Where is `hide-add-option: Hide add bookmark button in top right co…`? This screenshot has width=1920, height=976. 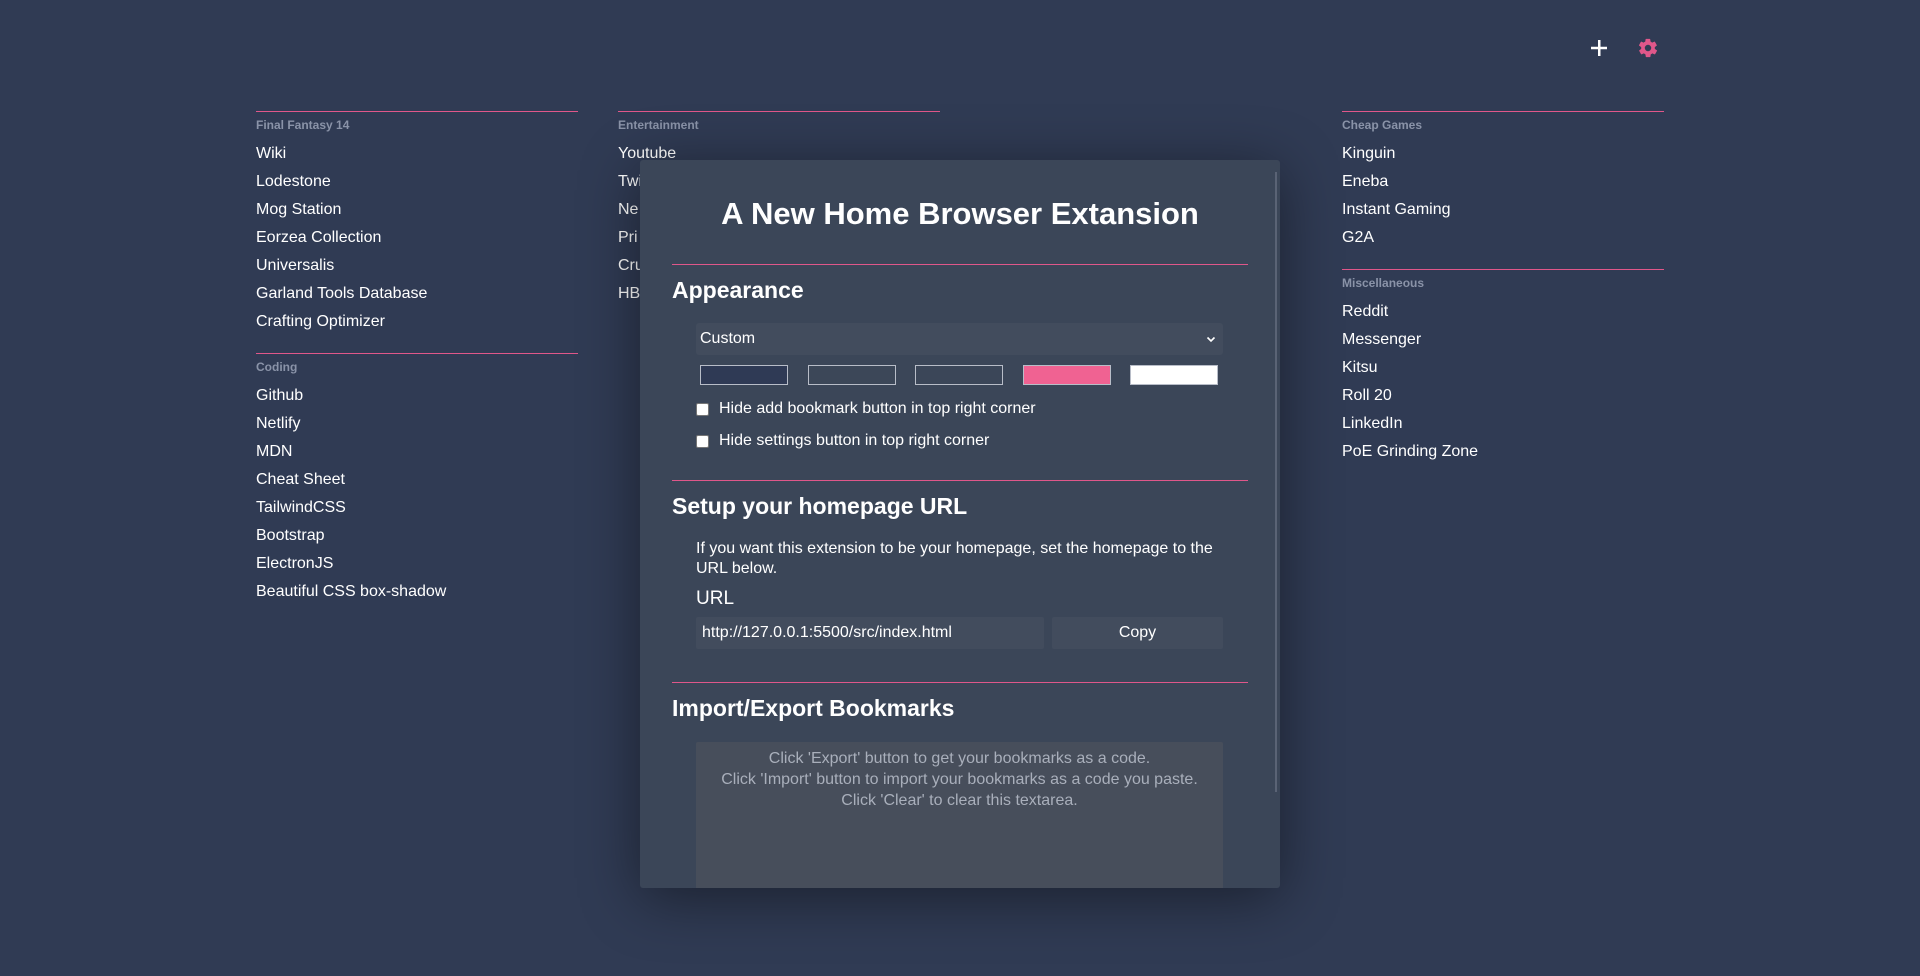
hide-add-option: Hide add bookmark button in top right co… is located at coordinates (959, 409).